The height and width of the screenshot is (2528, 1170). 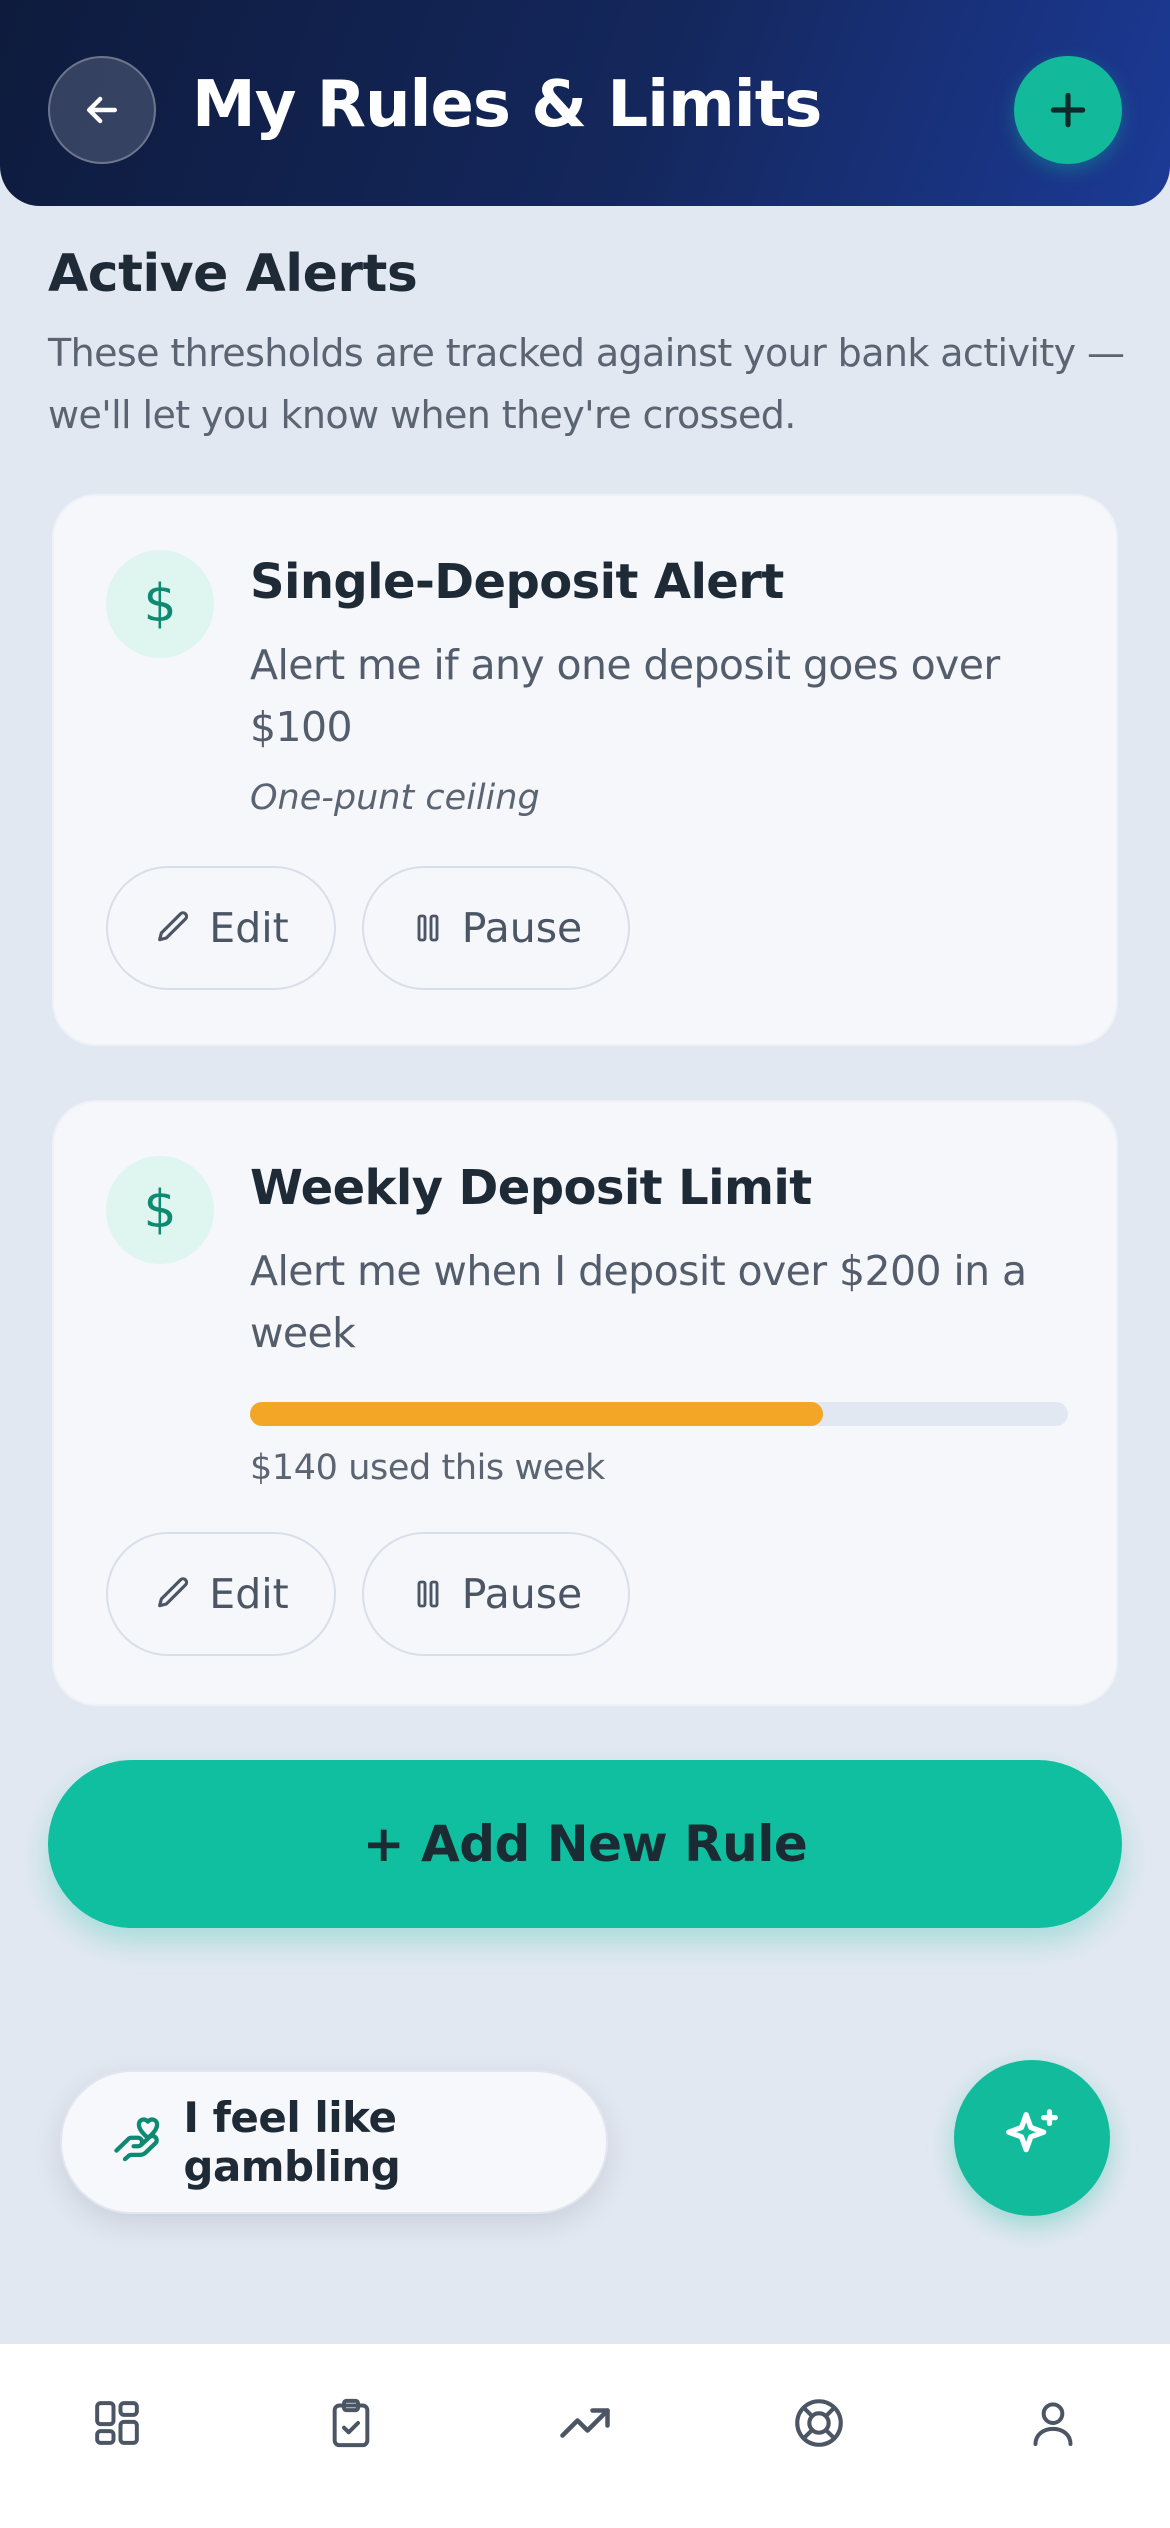 I want to click on nav-support, so click(x=819, y=2423).